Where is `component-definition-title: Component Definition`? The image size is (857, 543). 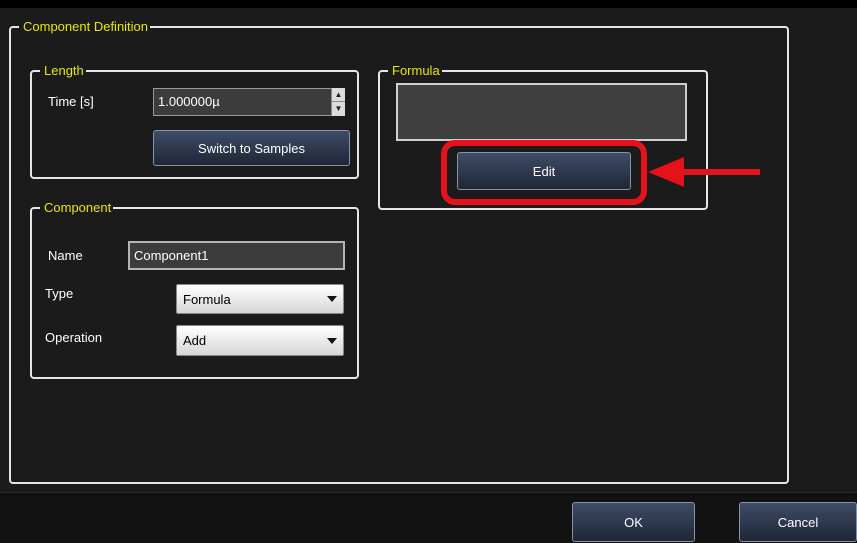
component-definition-title: Component Definition is located at coordinates (85, 27).